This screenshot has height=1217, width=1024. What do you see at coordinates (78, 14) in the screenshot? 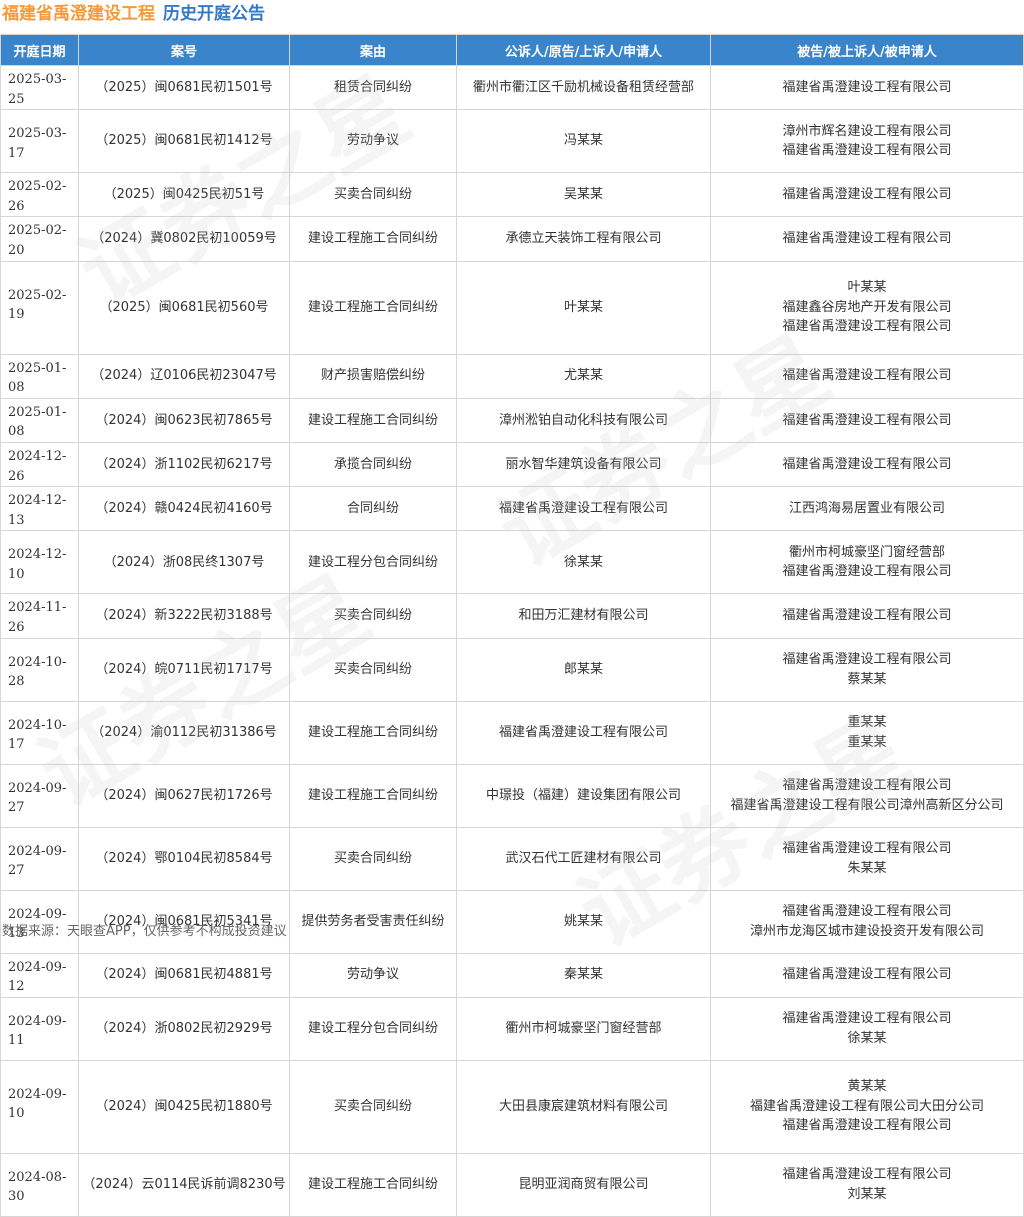
I see `company-name: 福建省禹澄建设工程` at bounding box center [78, 14].